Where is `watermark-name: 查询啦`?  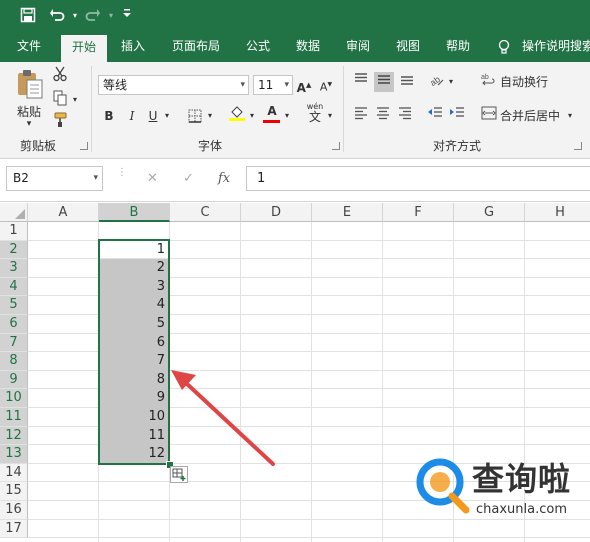 watermark-name: 查询啦 is located at coordinates (522, 479).